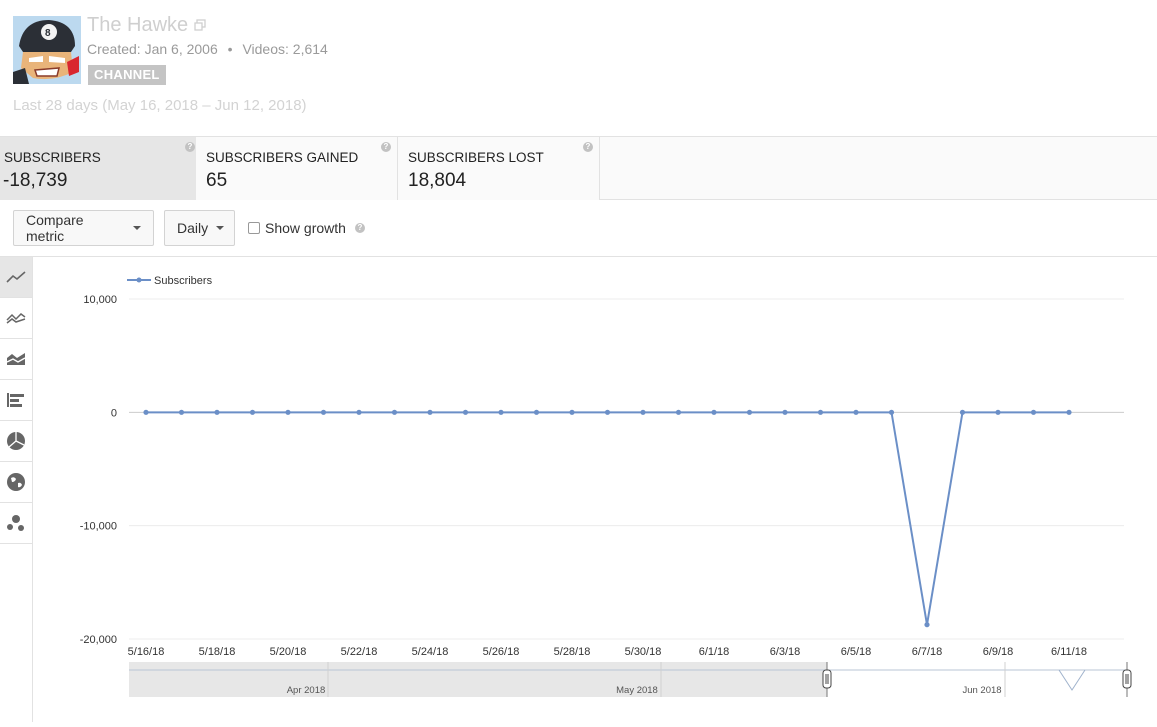 This screenshot has width=1157, height=727. I want to click on x-tick-label: 5/28/18, so click(572, 652).